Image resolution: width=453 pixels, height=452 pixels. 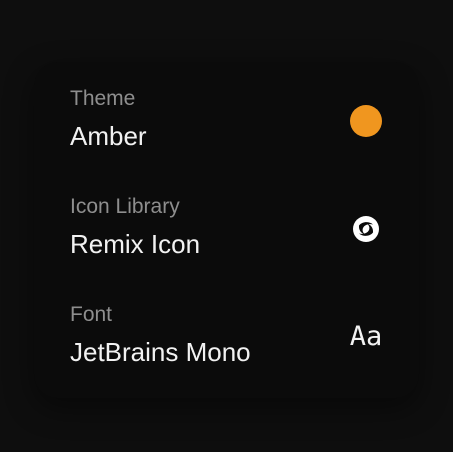 I want to click on icon-library-value: Remix Icon, so click(x=135, y=244).